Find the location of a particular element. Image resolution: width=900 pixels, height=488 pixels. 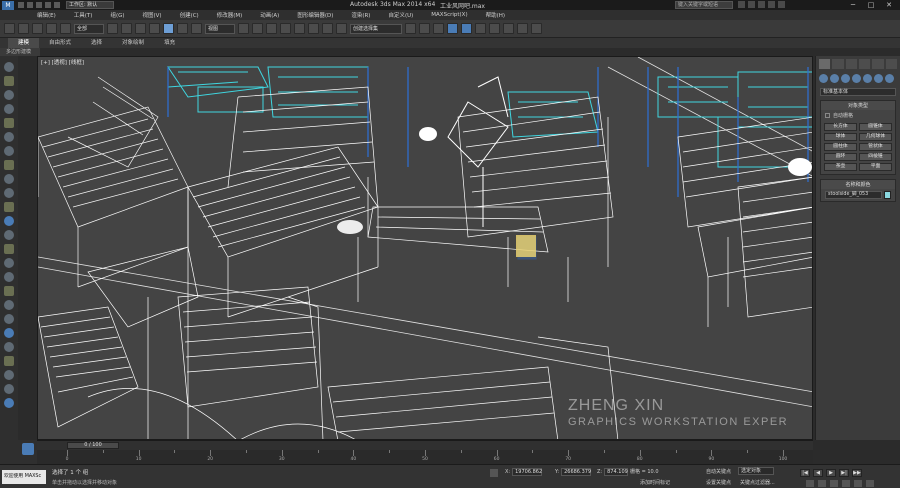

patch-tool-icon is located at coordinates (9, 305).